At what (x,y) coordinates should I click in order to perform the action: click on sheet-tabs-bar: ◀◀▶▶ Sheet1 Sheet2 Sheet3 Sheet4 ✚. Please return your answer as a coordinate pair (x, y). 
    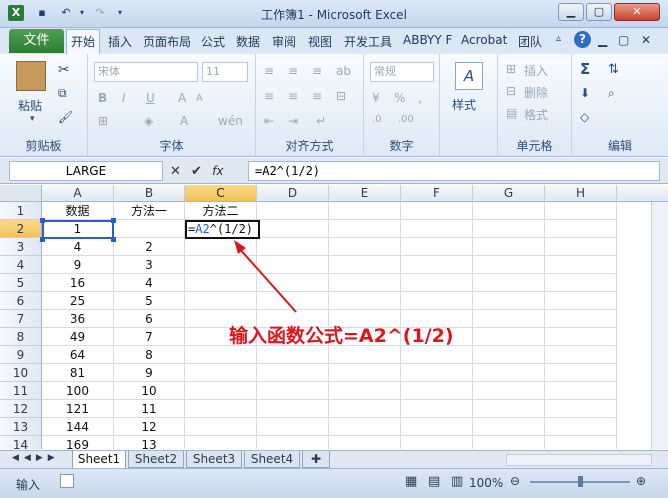
    Looking at the image, I should click on (334, 459).